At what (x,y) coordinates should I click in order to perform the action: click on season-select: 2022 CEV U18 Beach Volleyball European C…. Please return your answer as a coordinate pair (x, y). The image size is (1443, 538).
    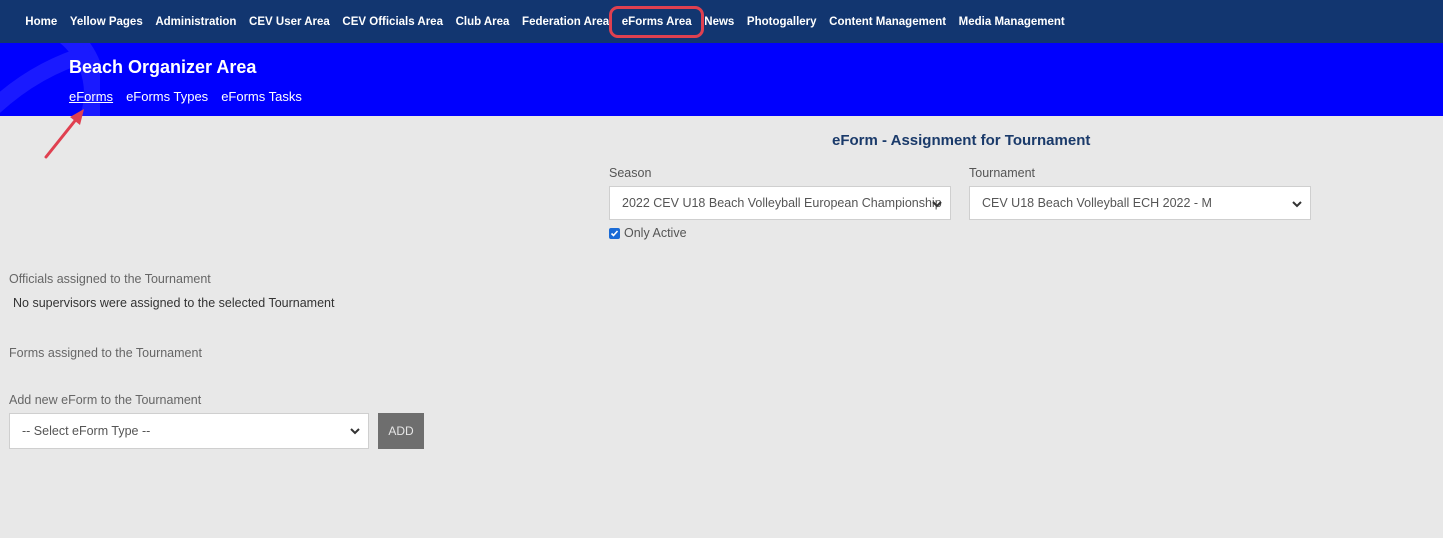
    Looking at the image, I should click on (780, 203).